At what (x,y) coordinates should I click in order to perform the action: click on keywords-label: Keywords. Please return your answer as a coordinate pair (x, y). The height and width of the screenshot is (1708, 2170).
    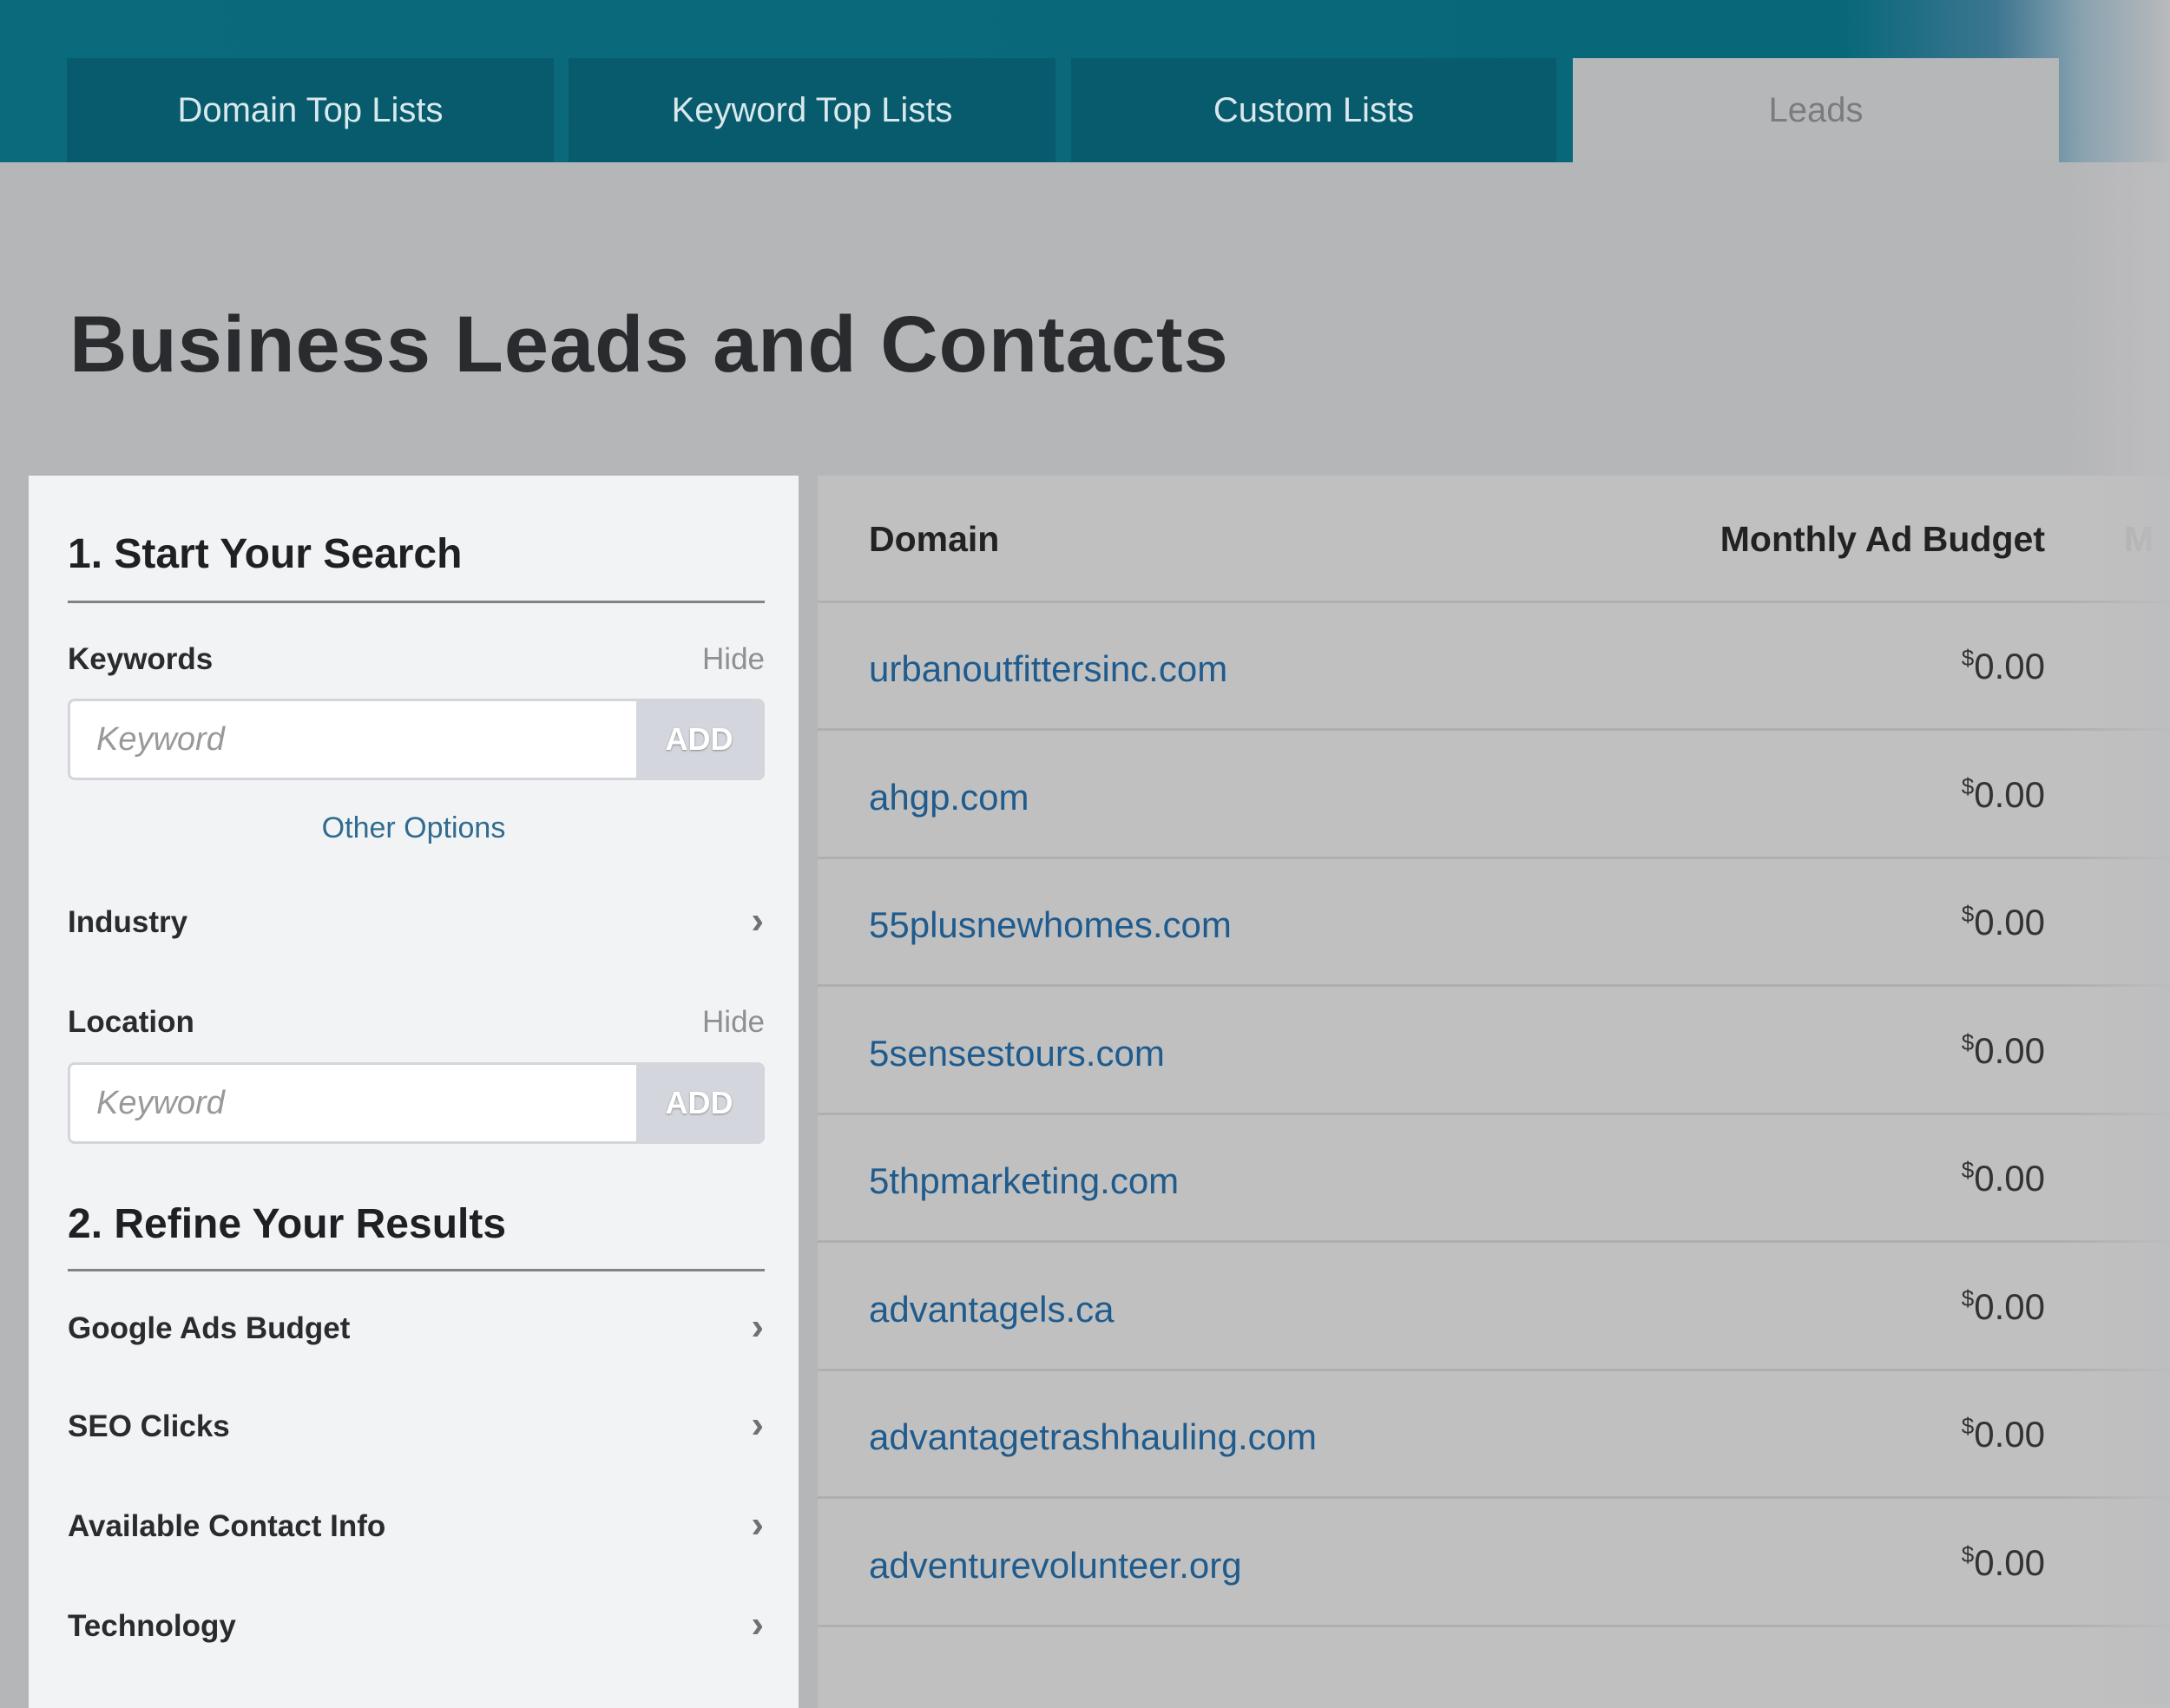
    Looking at the image, I should click on (141, 659).